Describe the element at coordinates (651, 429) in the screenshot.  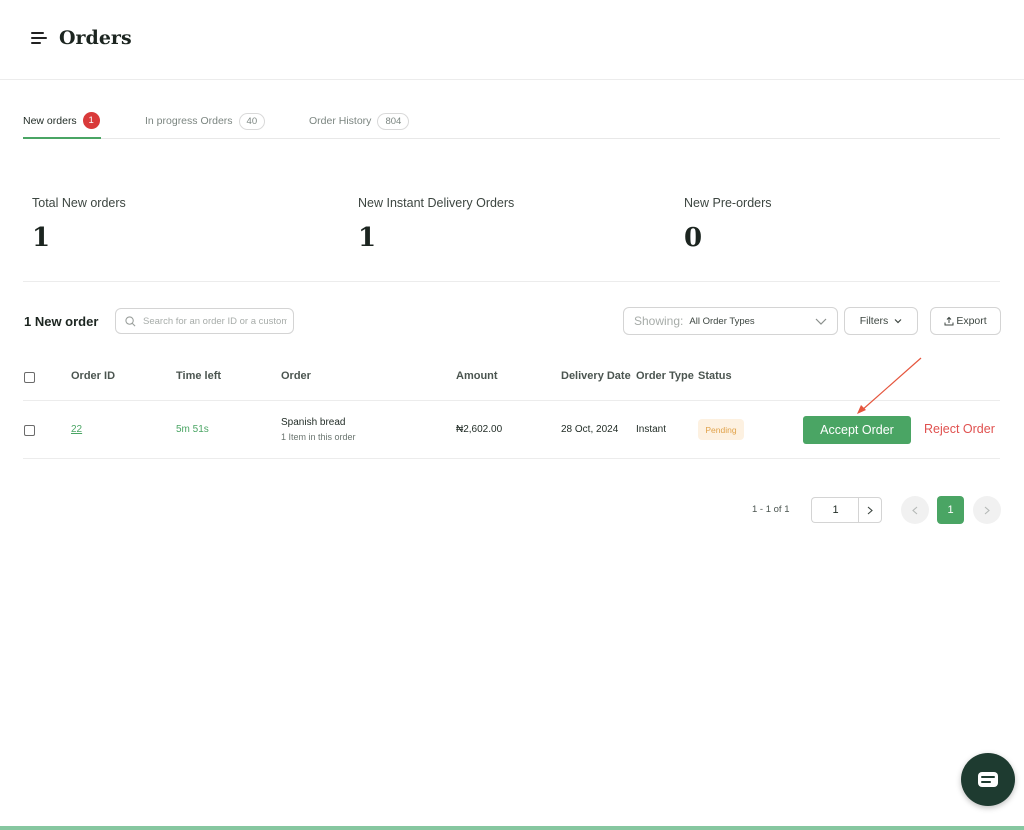
I see `order-type: Instant` at that location.